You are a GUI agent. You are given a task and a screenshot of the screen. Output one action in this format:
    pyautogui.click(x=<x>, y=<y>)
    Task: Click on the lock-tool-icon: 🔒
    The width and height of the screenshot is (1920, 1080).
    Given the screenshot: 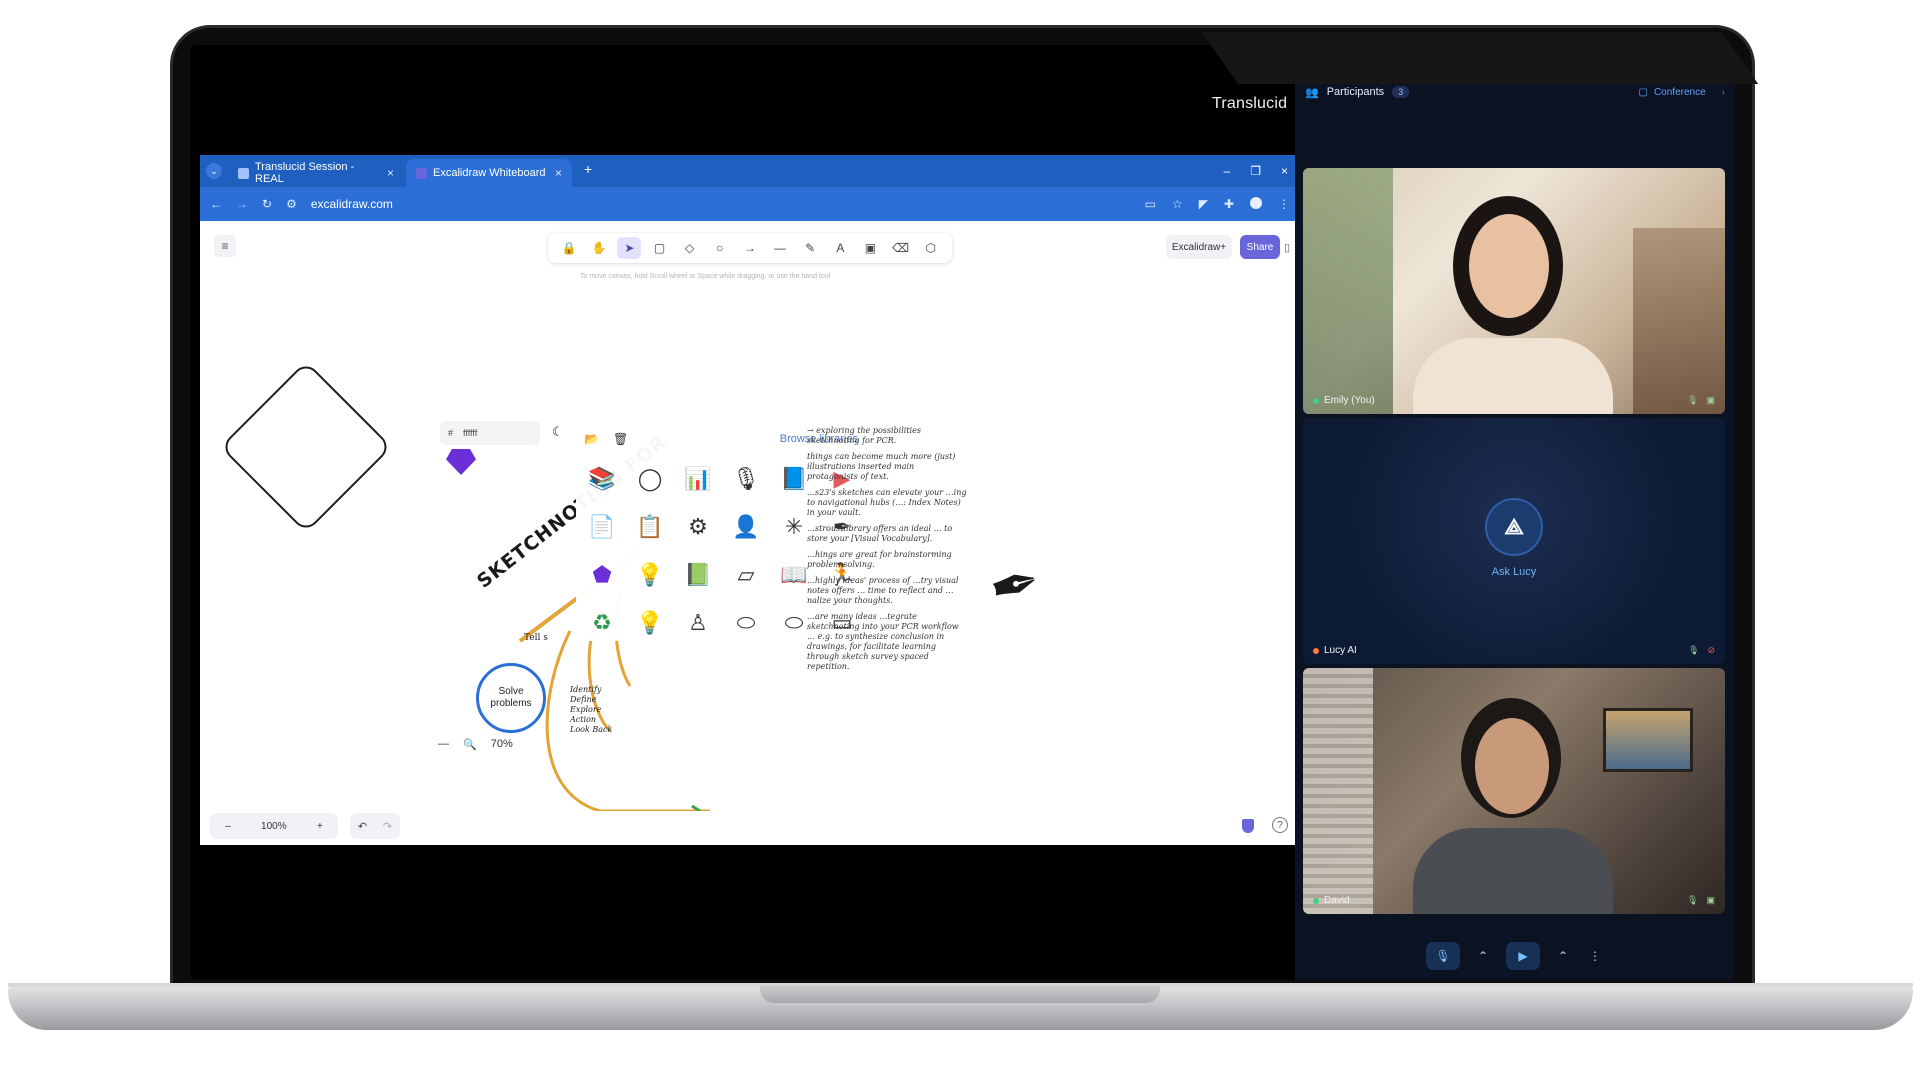 What is the action you would take?
    pyautogui.click(x=569, y=248)
    